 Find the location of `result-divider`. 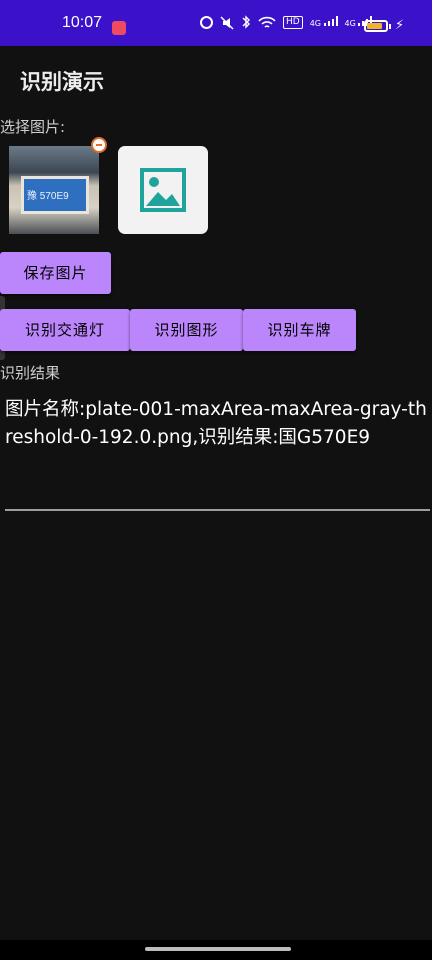

result-divider is located at coordinates (217, 510).